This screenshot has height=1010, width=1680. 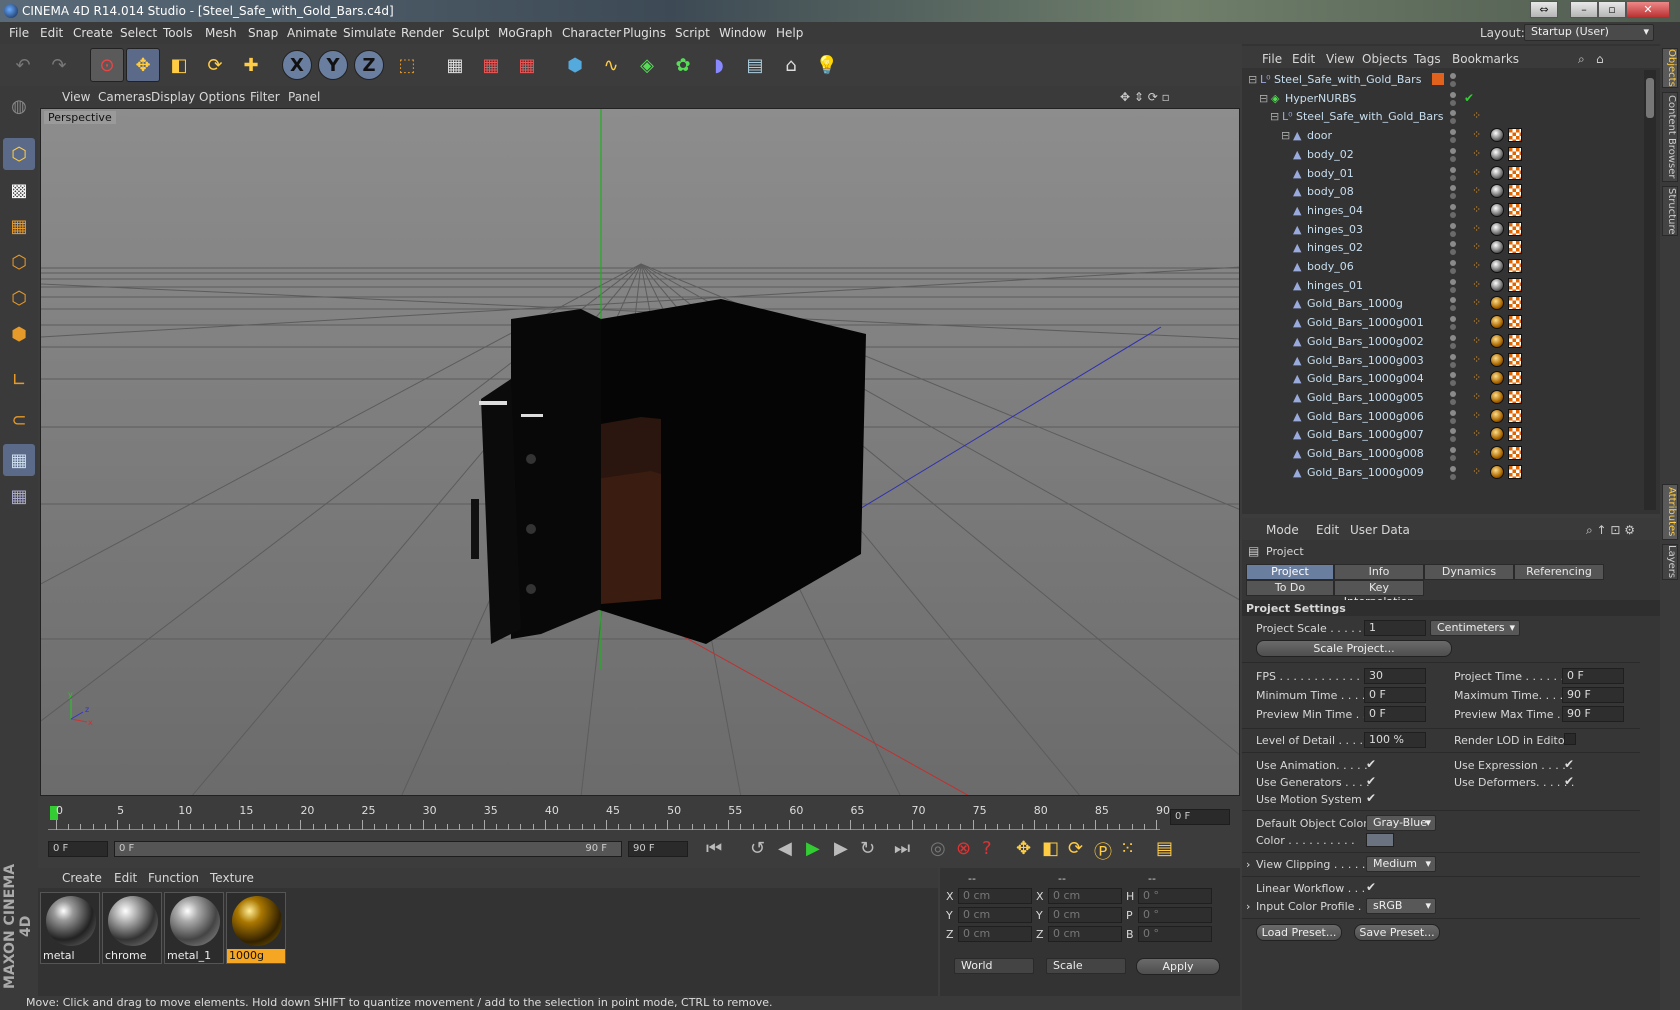 What do you see at coordinates (1290, 578) in the screenshot?
I see `tab-project-settings: Project Settings` at bounding box center [1290, 578].